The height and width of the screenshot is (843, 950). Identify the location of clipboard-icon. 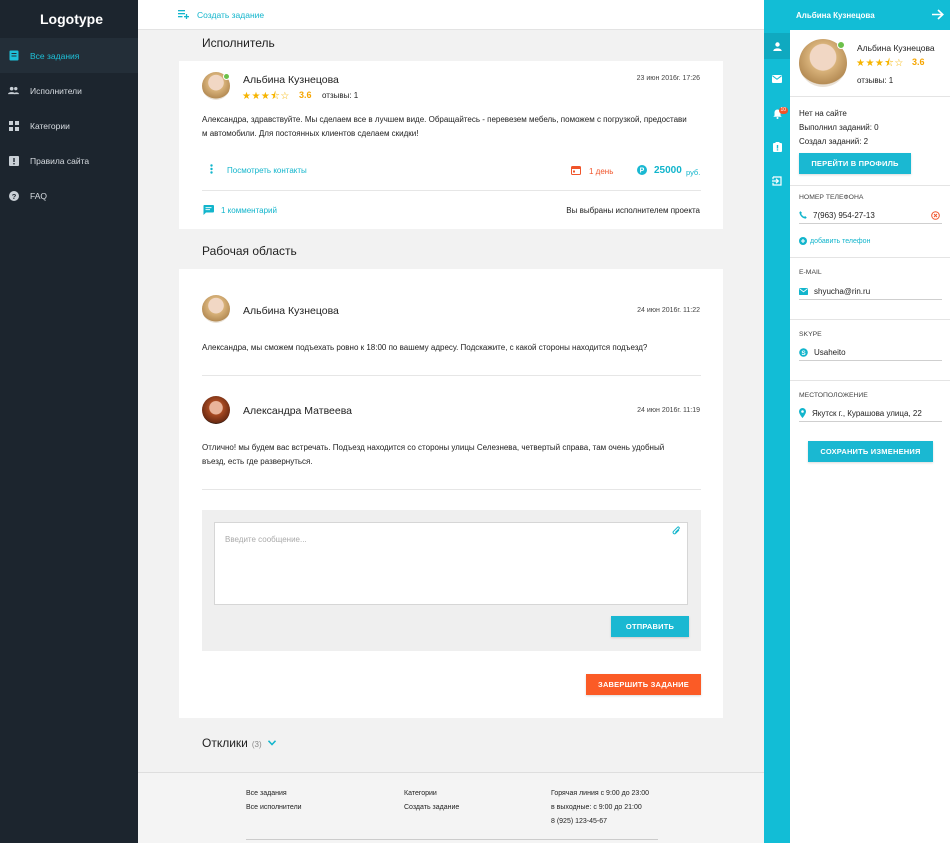
(777, 147).